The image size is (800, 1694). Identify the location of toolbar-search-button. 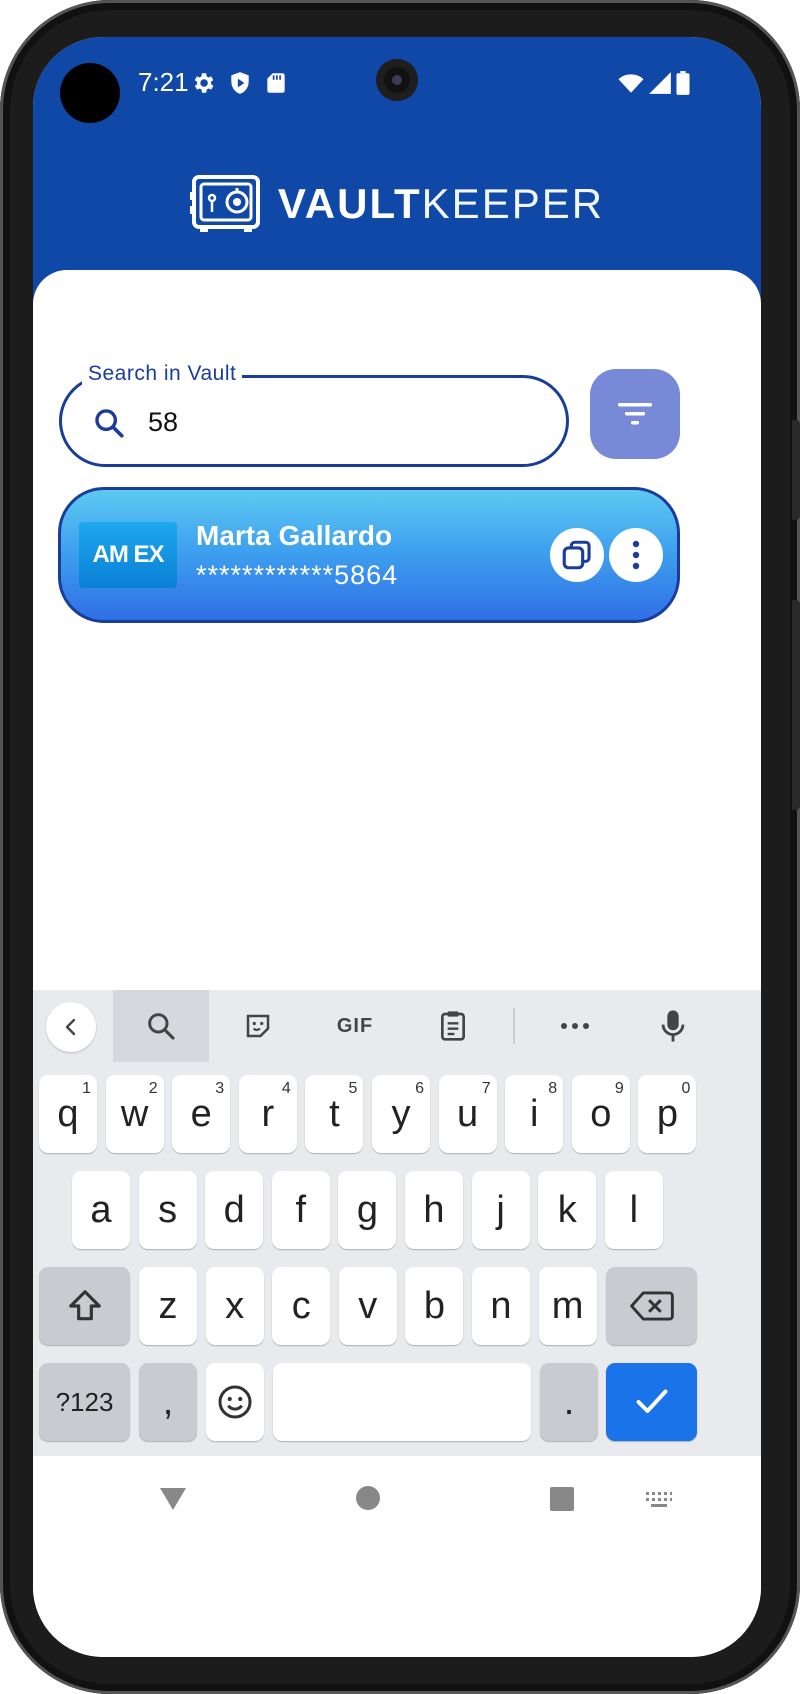
(161, 1026).